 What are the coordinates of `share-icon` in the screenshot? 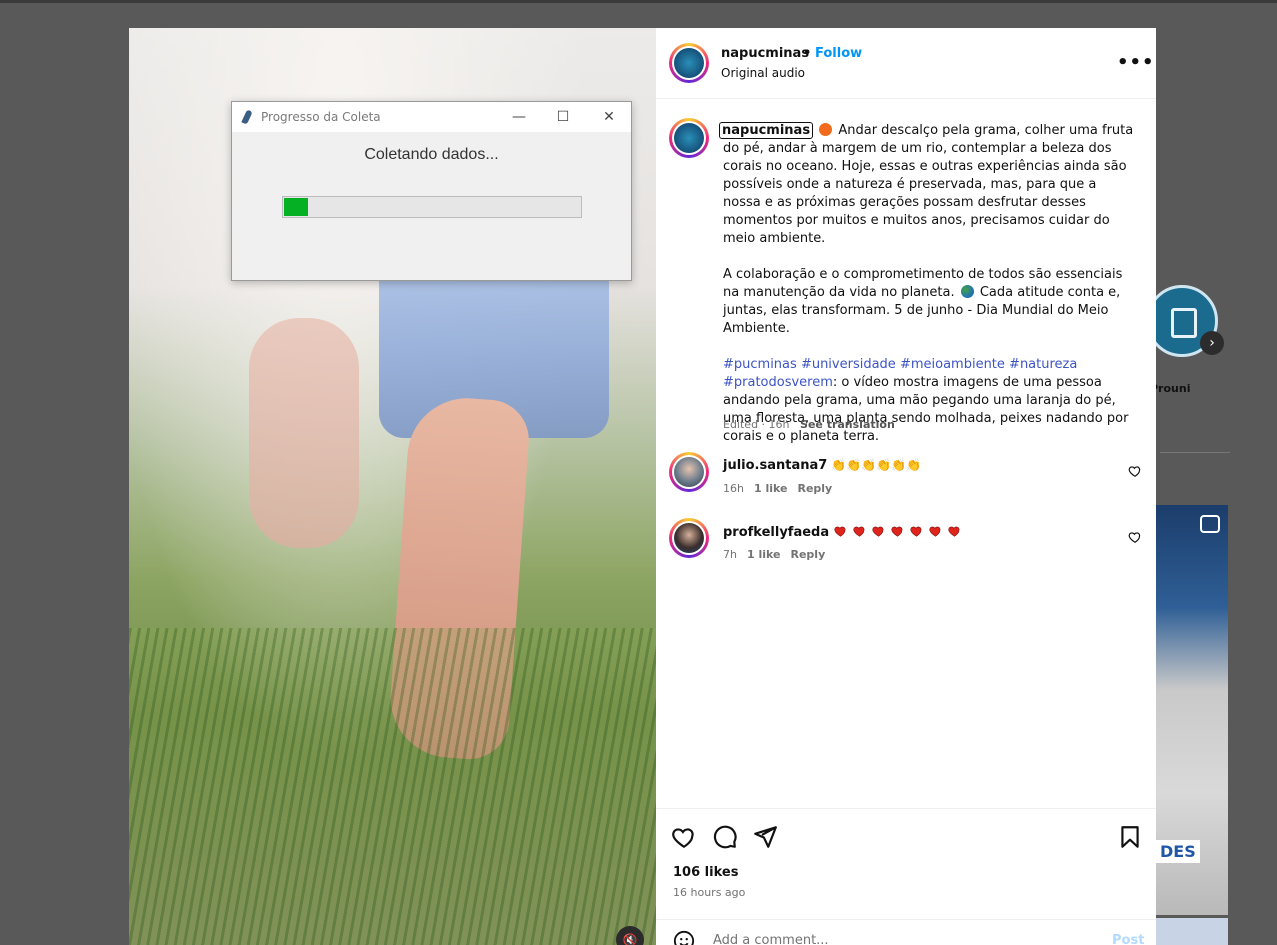 It's located at (765, 837).